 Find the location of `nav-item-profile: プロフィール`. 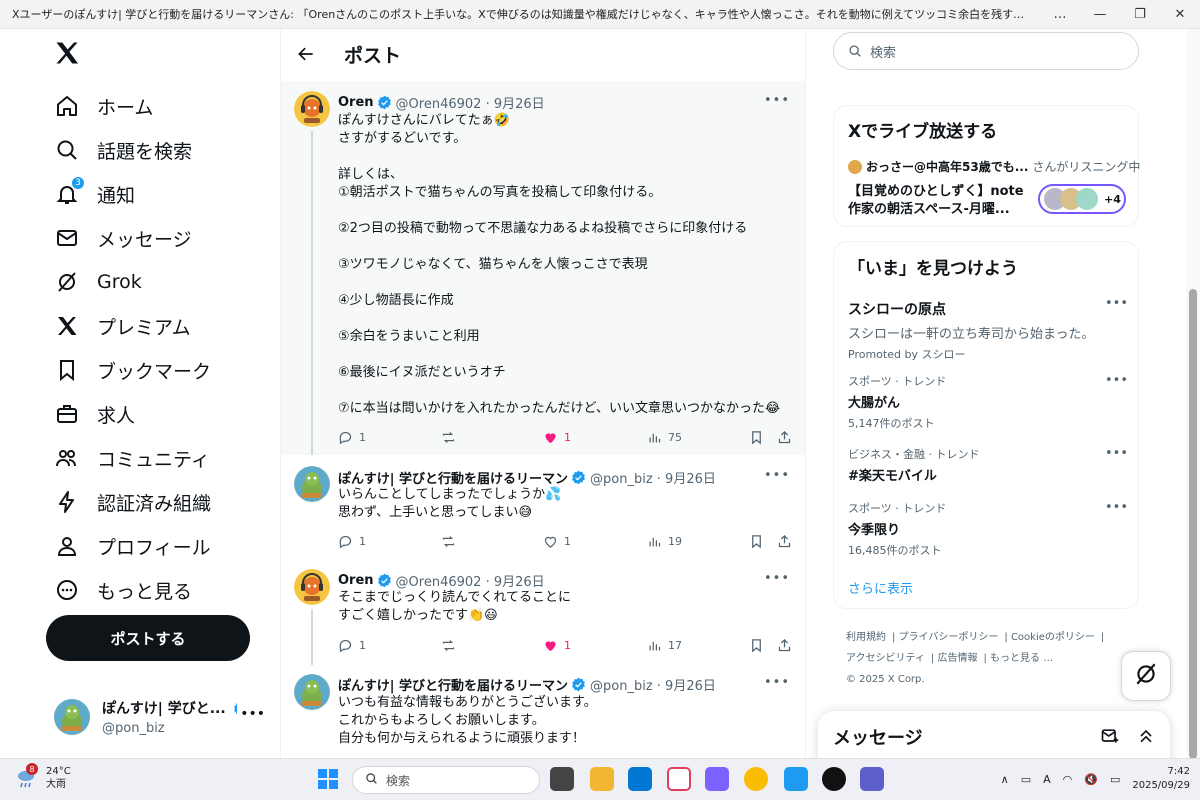

nav-item-profile: プロフィール is located at coordinates (132, 546).